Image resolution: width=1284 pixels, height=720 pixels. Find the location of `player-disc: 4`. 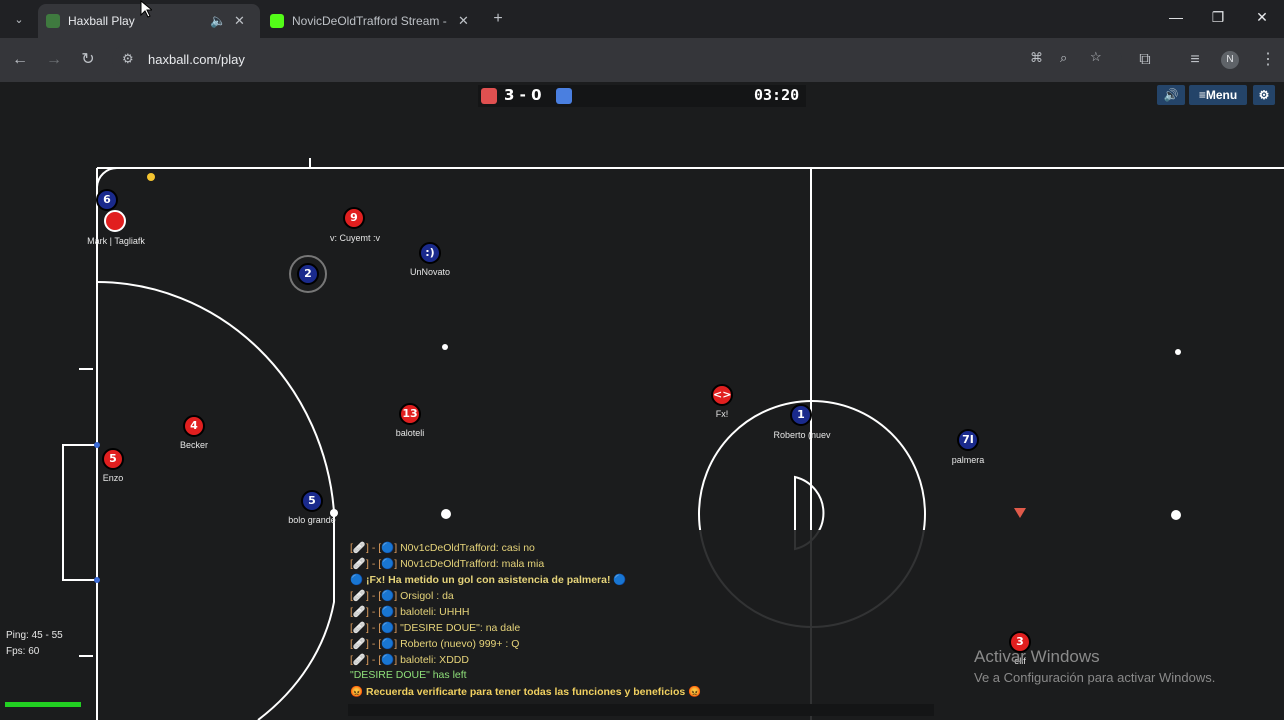

player-disc: 4 is located at coordinates (194, 426).